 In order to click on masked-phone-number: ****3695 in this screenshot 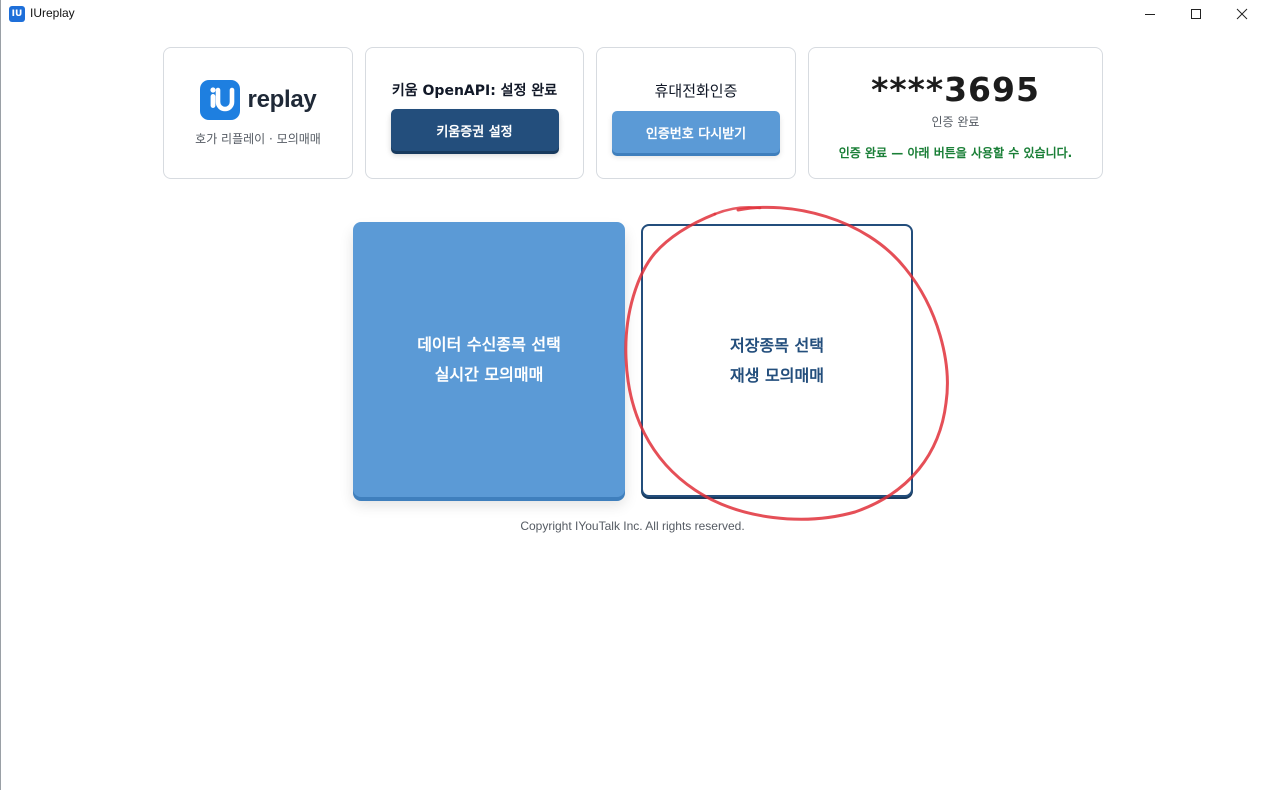, I will do `click(955, 89)`.